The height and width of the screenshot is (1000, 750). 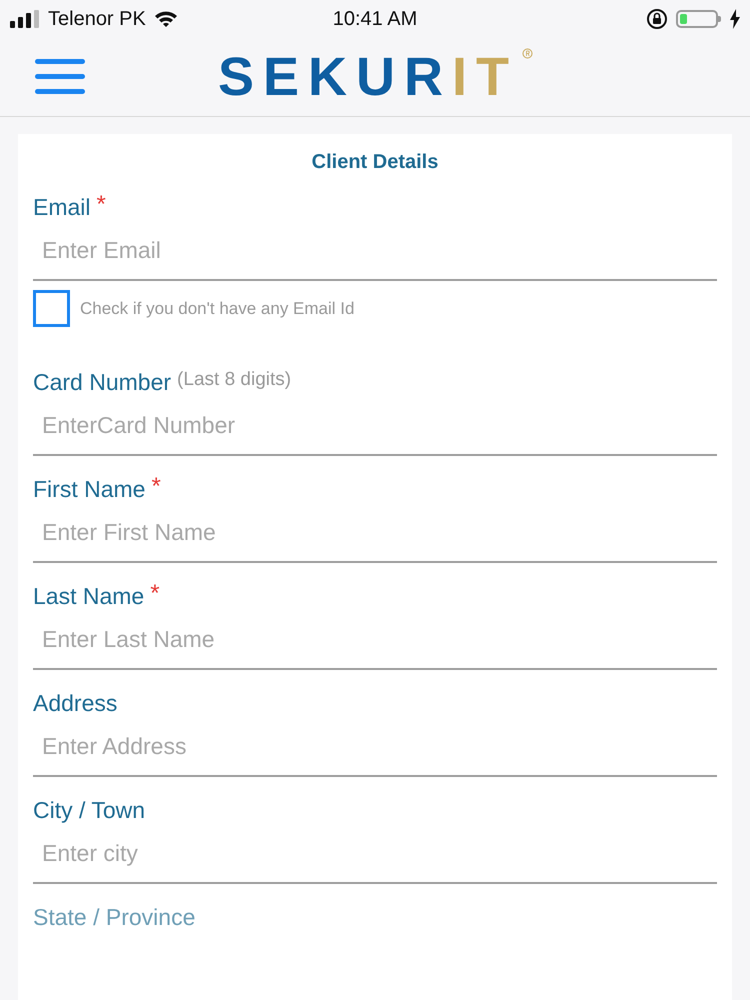 What do you see at coordinates (166, 19) in the screenshot?
I see `wifi-icon` at bounding box center [166, 19].